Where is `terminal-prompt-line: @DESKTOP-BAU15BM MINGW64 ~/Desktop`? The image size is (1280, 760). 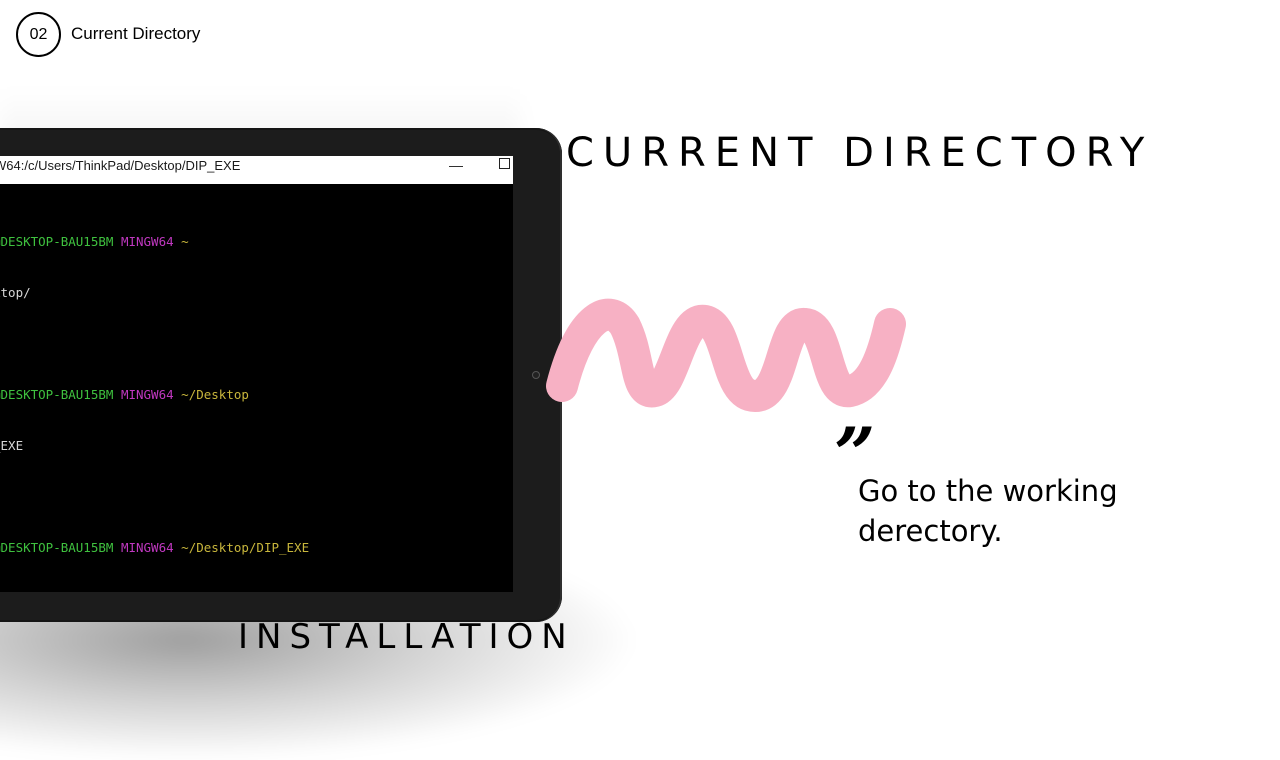
terminal-prompt-line: @DESKTOP-BAU15BM MINGW64 ~/Desktop is located at coordinates (253, 394).